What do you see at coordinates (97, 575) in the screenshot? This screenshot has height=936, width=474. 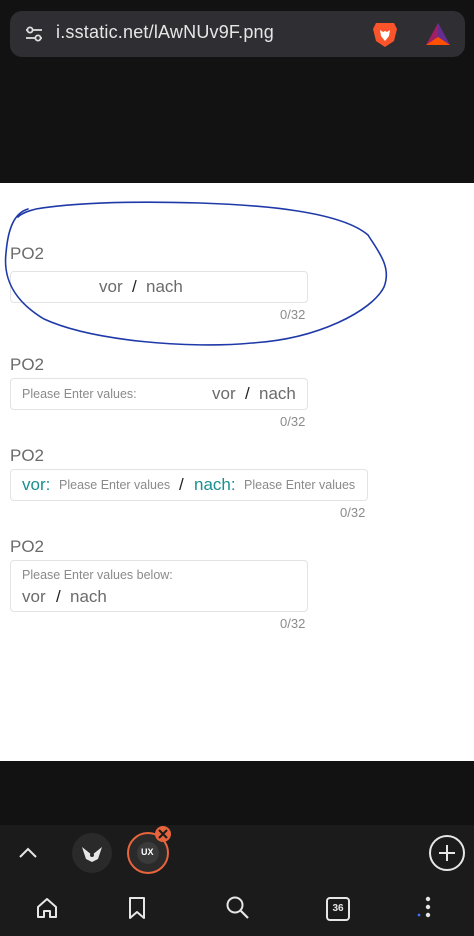 I see `input-prompt: Please Enter values below:` at bounding box center [97, 575].